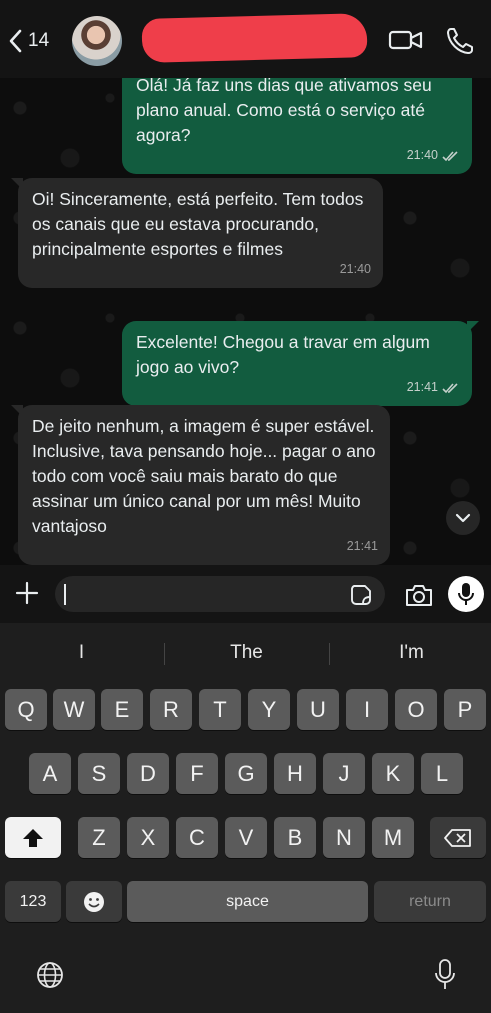  What do you see at coordinates (15, 41) in the screenshot?
I see `chevron-left-icon` at bounding box center [15, 41].